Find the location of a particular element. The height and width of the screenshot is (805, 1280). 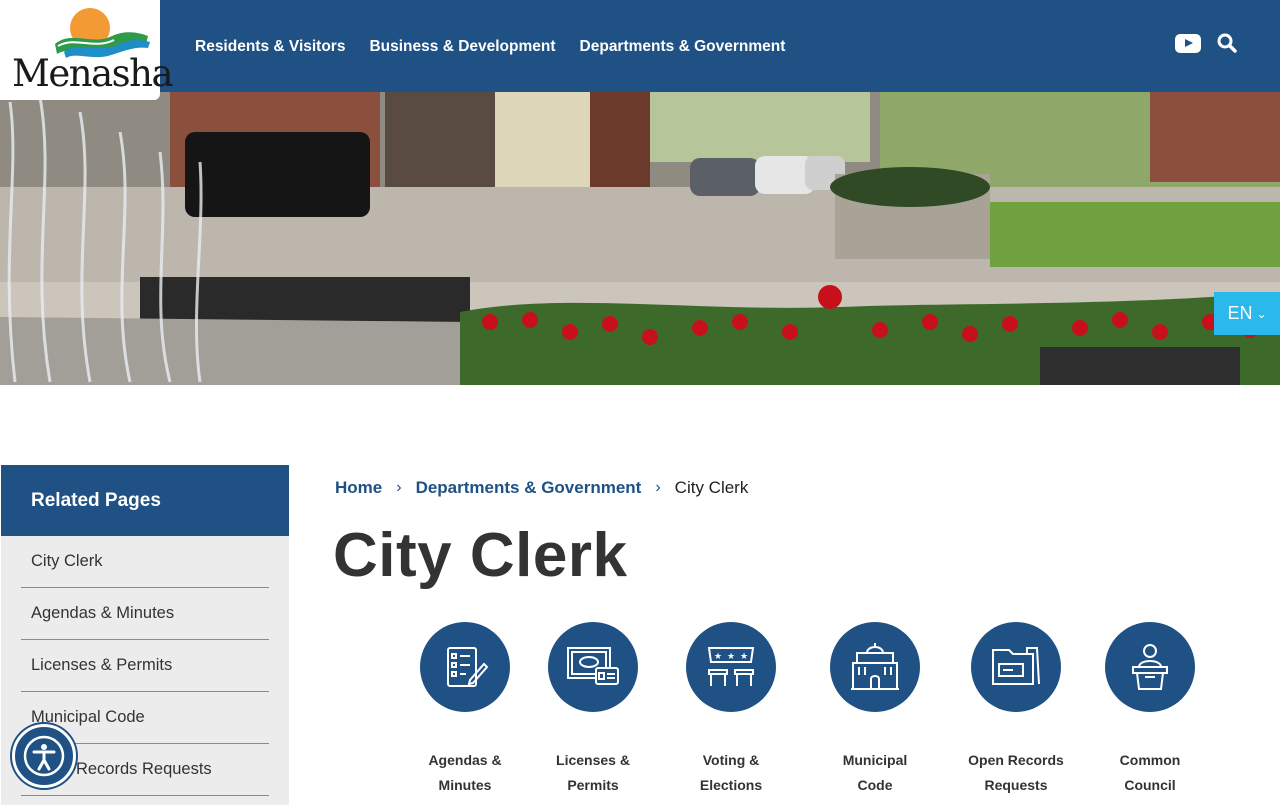

quick-link-label: Municipal is located at coordinates (875, 760).